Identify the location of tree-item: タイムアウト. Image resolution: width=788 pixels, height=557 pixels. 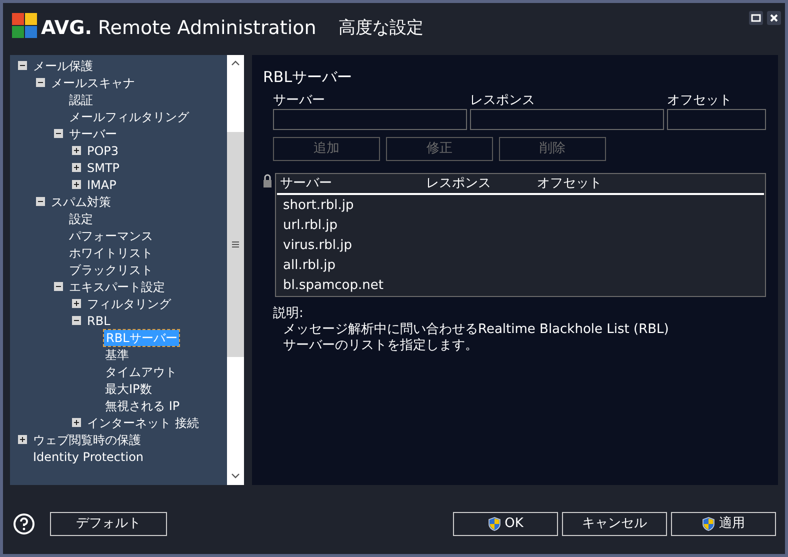
(141, 372).